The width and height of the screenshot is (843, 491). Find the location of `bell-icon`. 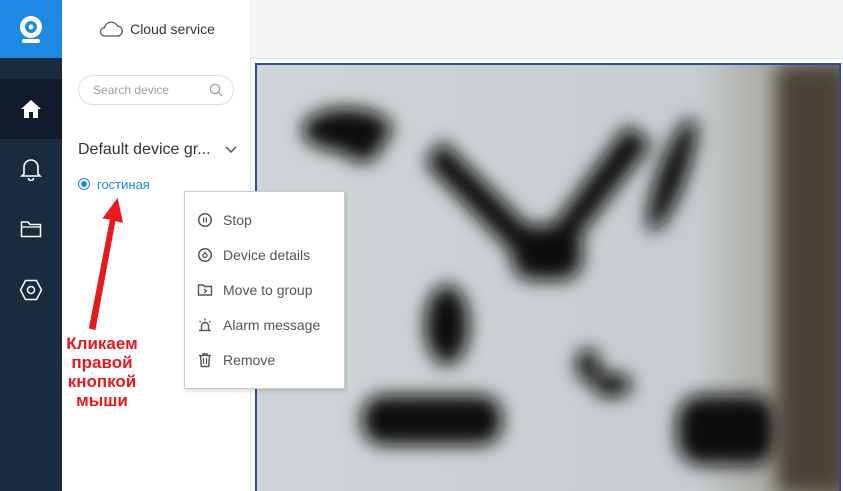

bell-icon is located at coordinates (31, 170).